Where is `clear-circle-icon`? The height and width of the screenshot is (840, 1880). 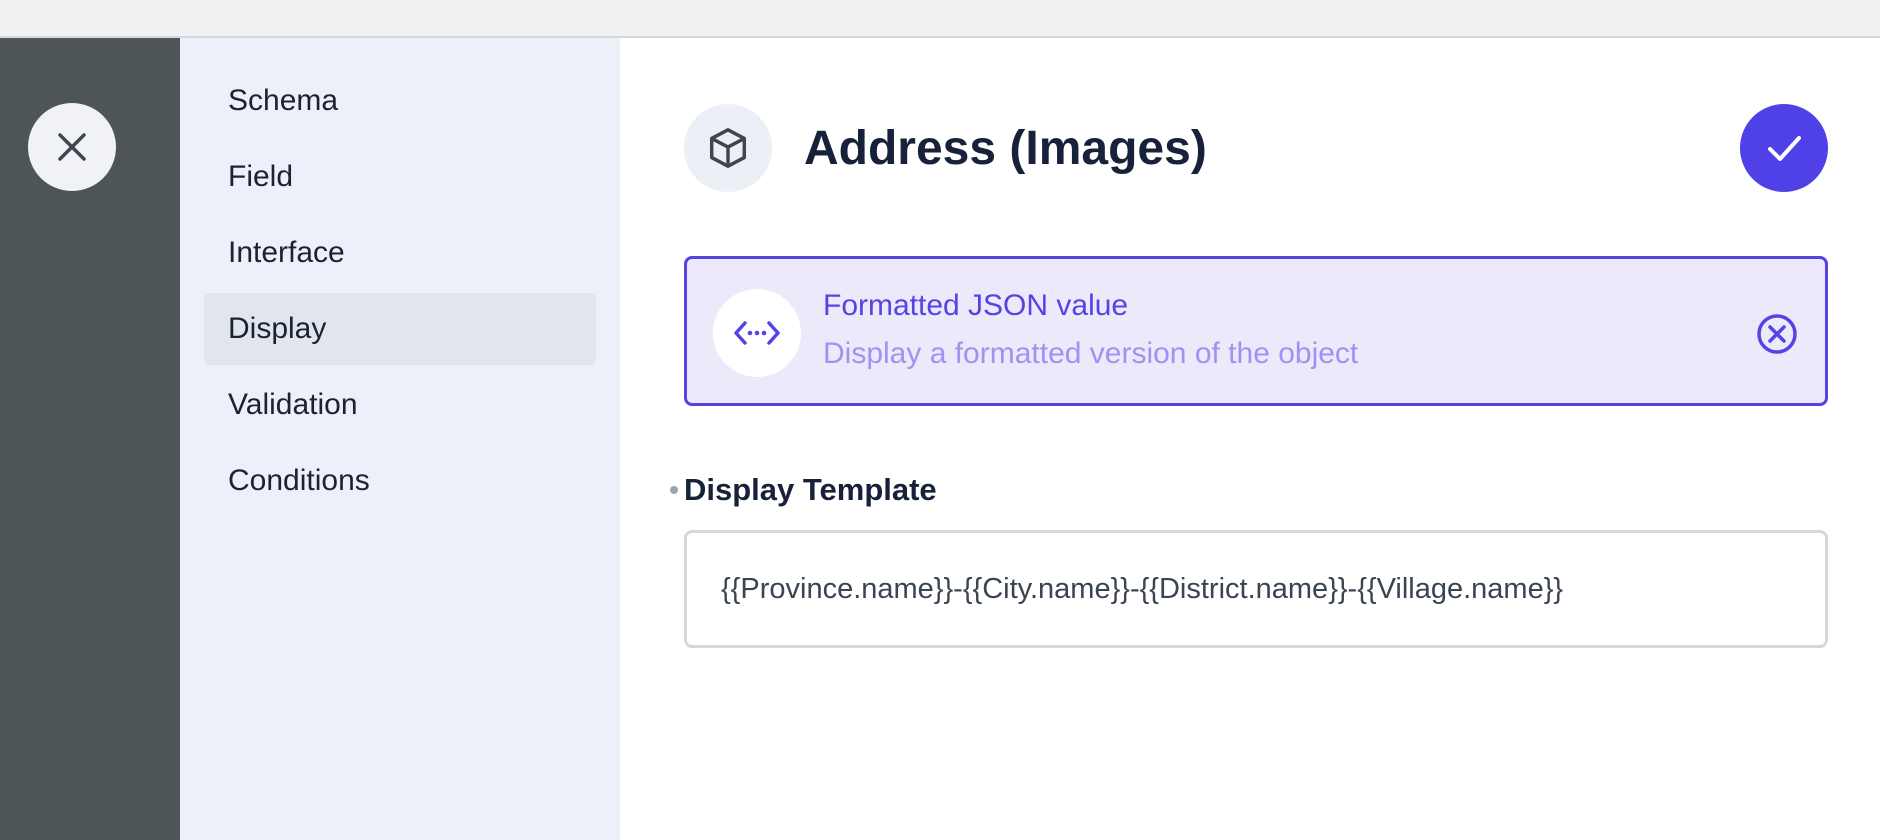
clear-circle-icon is located at coordinates (1777, 334).